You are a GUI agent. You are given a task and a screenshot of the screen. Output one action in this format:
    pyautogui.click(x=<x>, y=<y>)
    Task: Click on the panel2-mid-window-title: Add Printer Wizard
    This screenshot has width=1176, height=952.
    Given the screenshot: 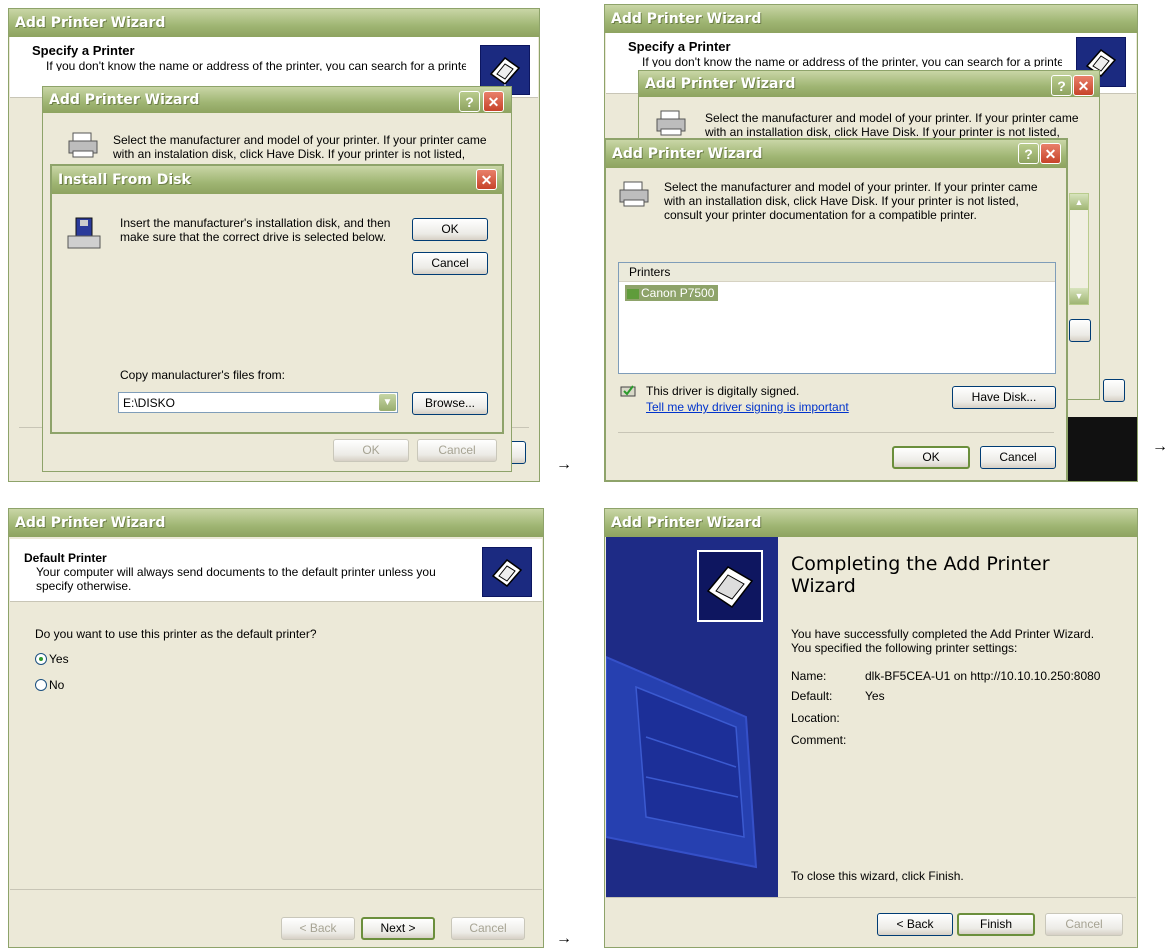 What is the action you would take?
    pyautogui.click(x=869, y=84)
    